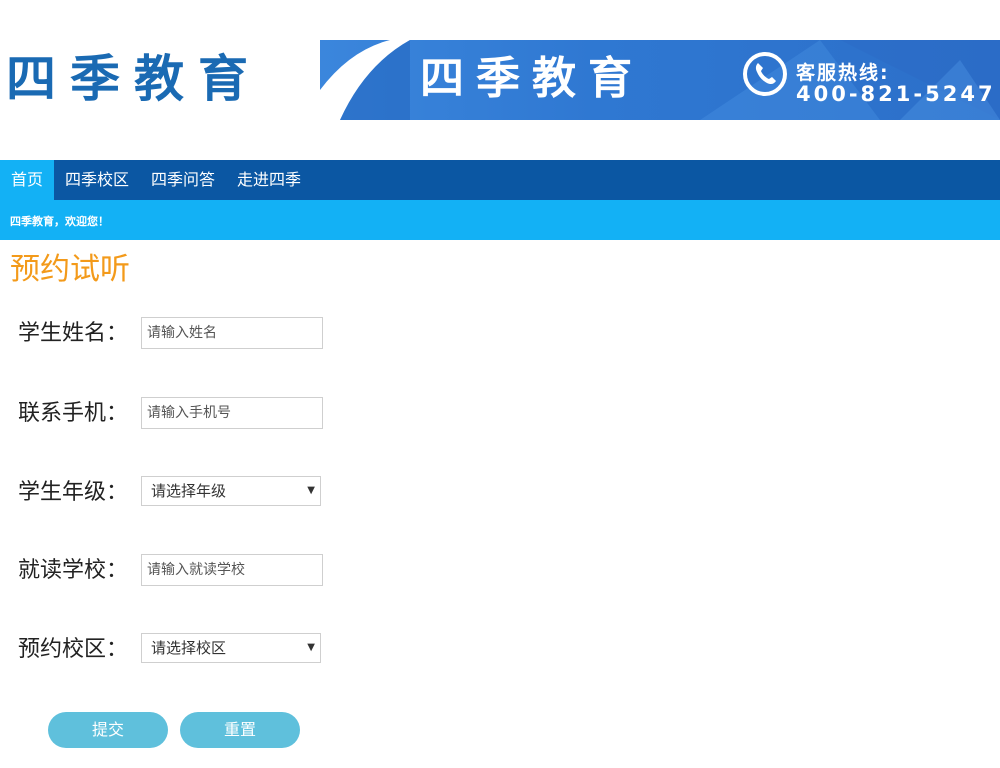  I want to click on hotline-number: 400-821-5247, so click(896, 94).